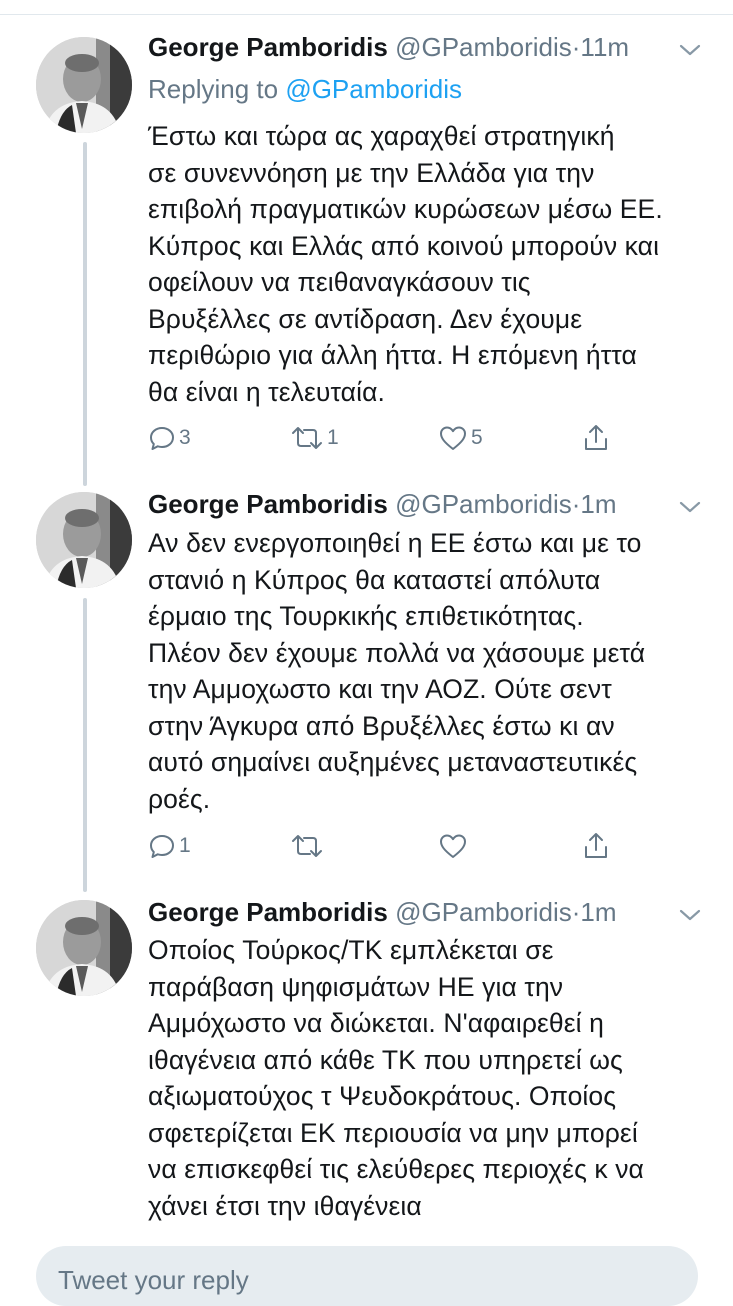 Image resolution: width=733 pixels, height=1306 pixels. I want to click on tweet-header: George Pamboridis @GPamboridis·1m, so click(425, 912).